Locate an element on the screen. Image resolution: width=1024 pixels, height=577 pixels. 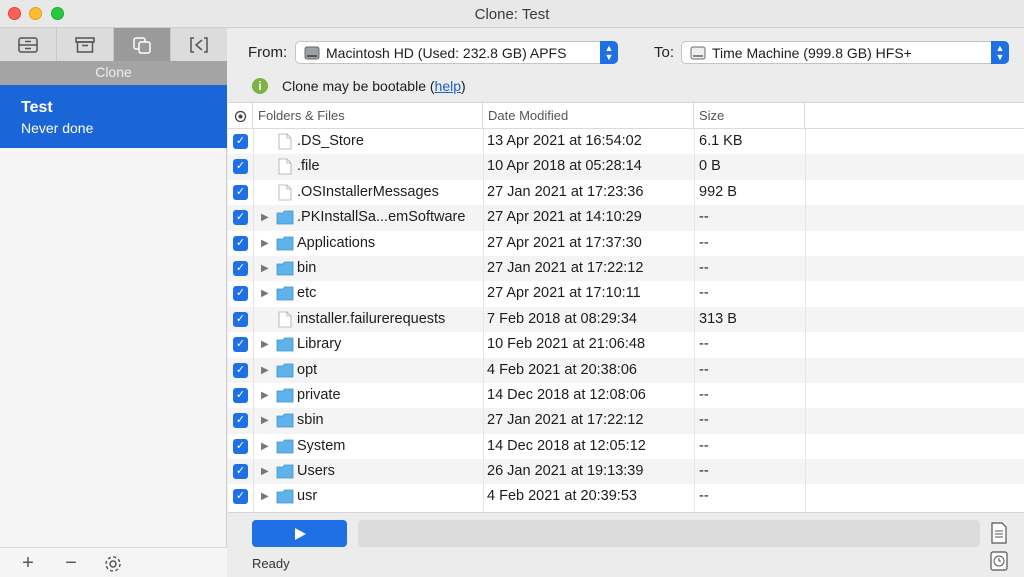
tab-sync is located at coordinates (199, 44).